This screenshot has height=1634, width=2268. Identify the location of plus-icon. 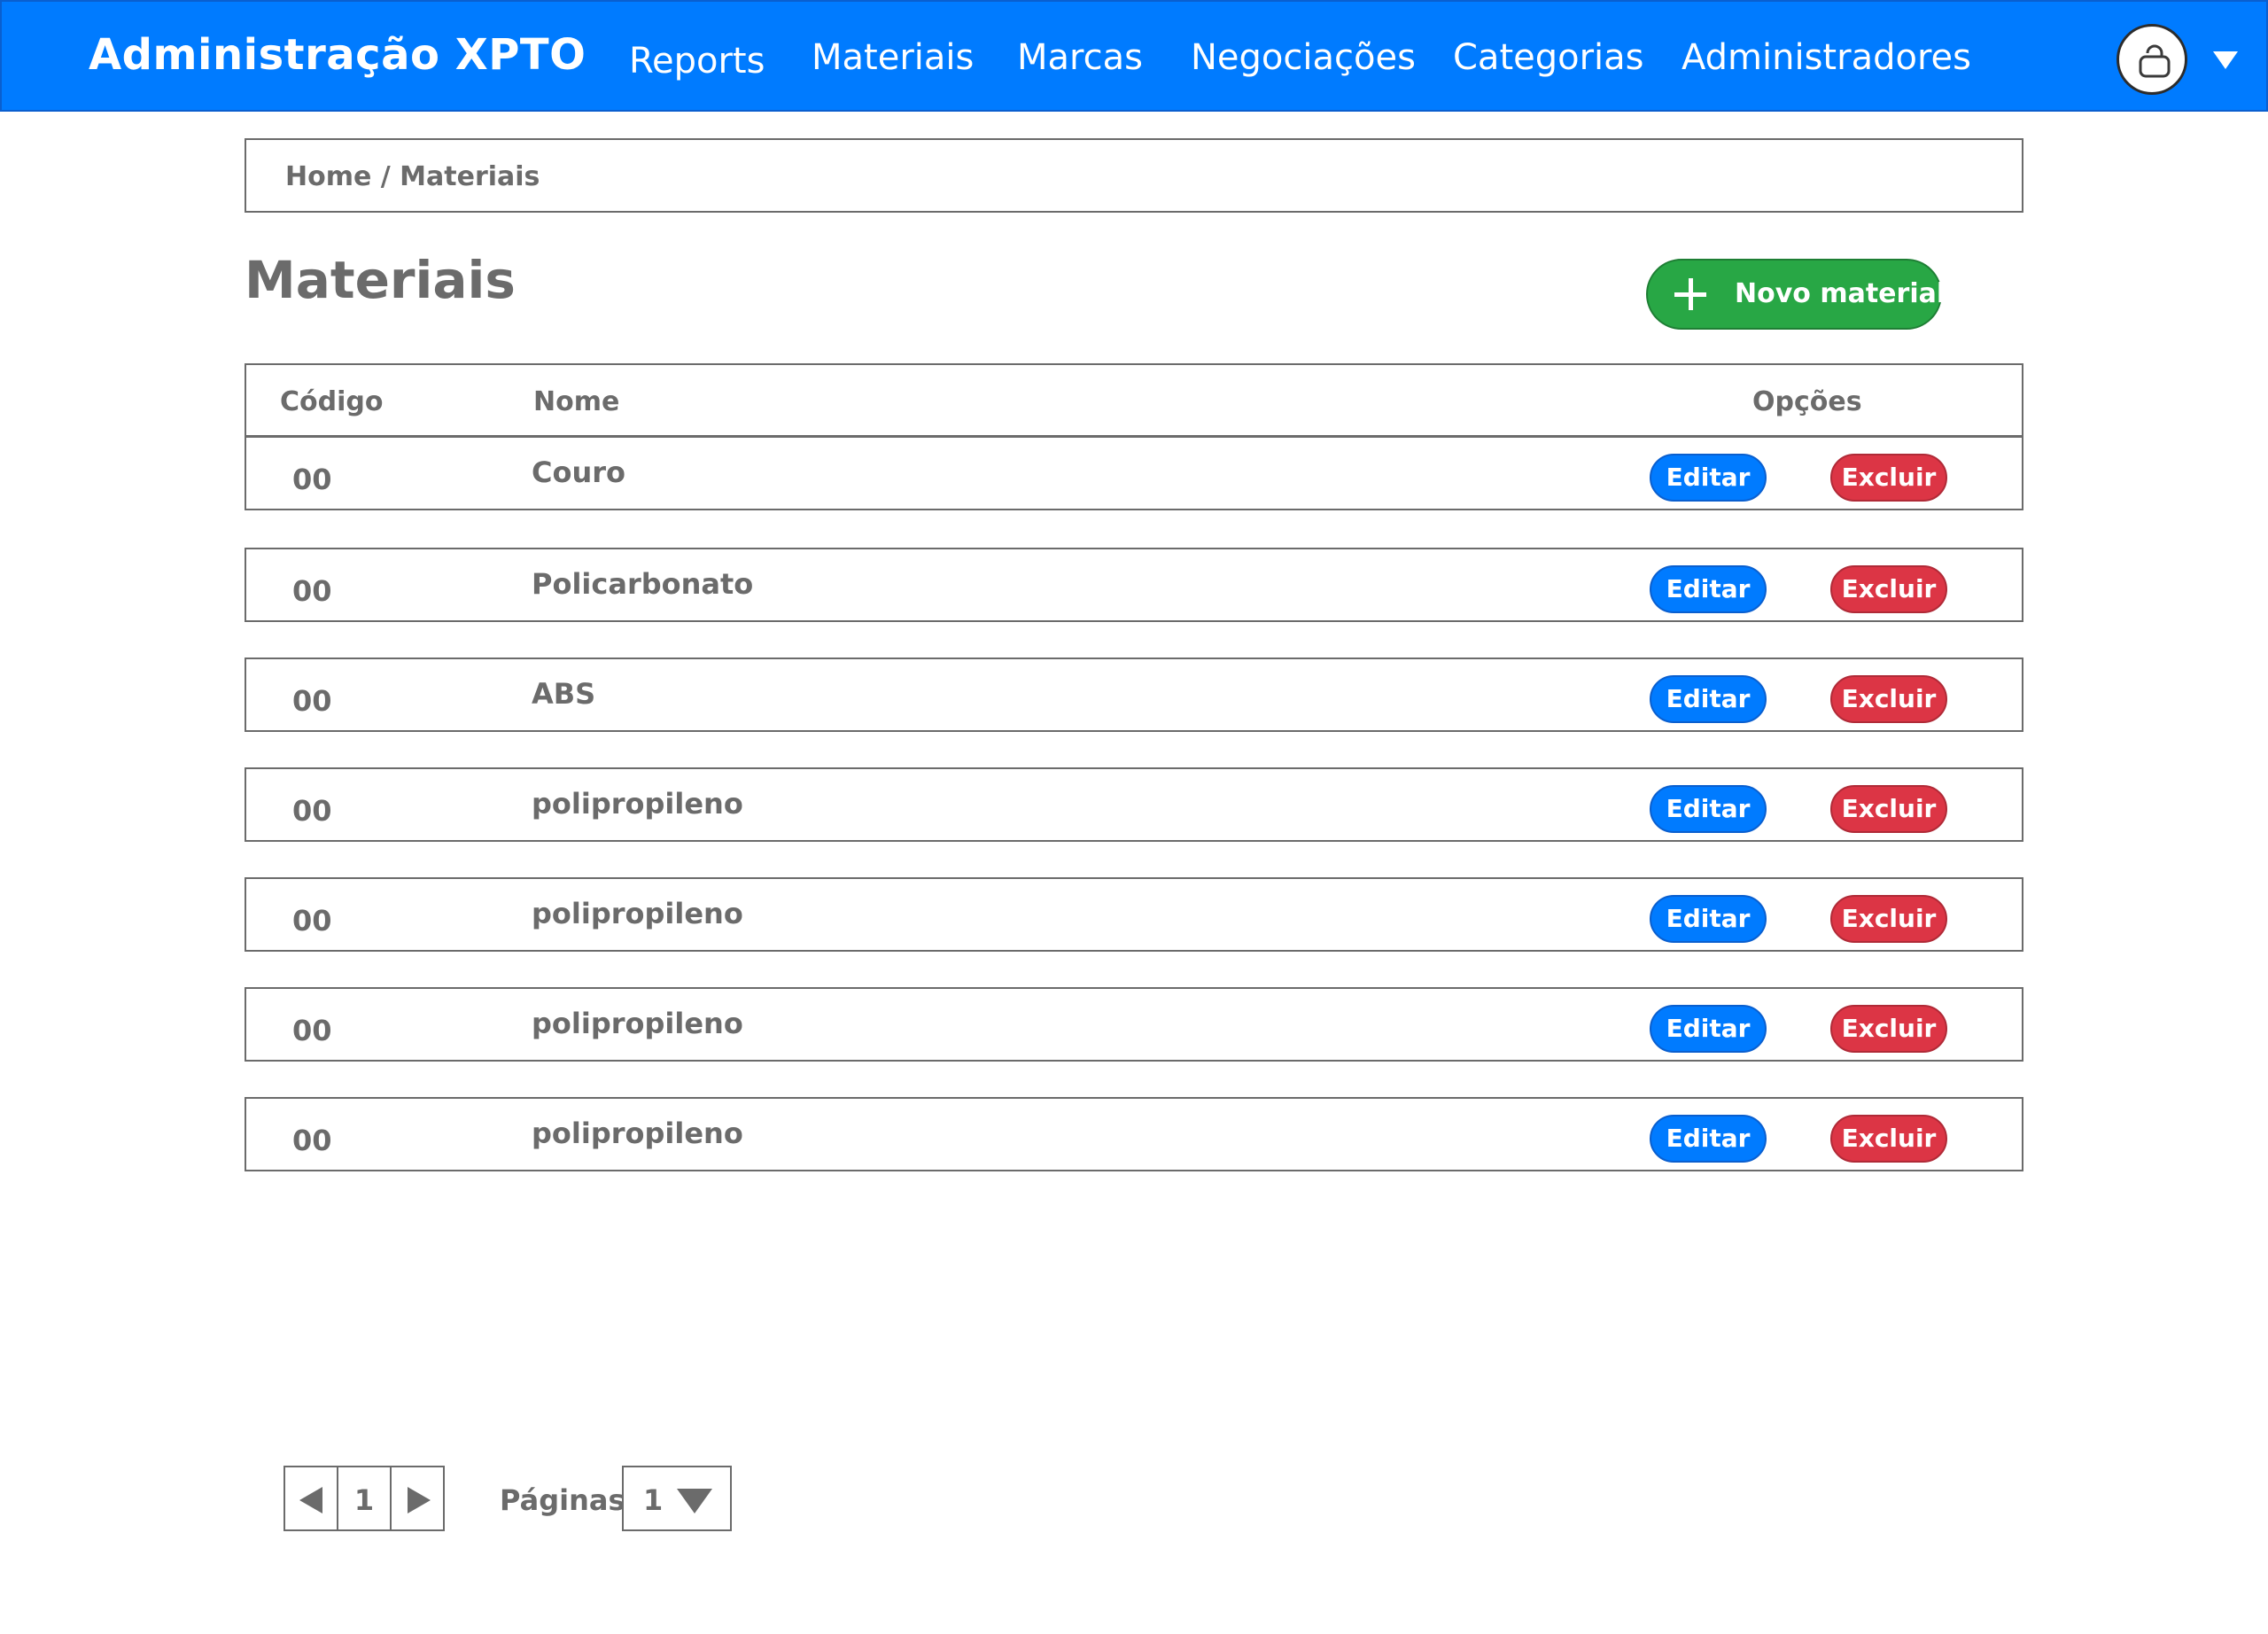
(1690, 294).